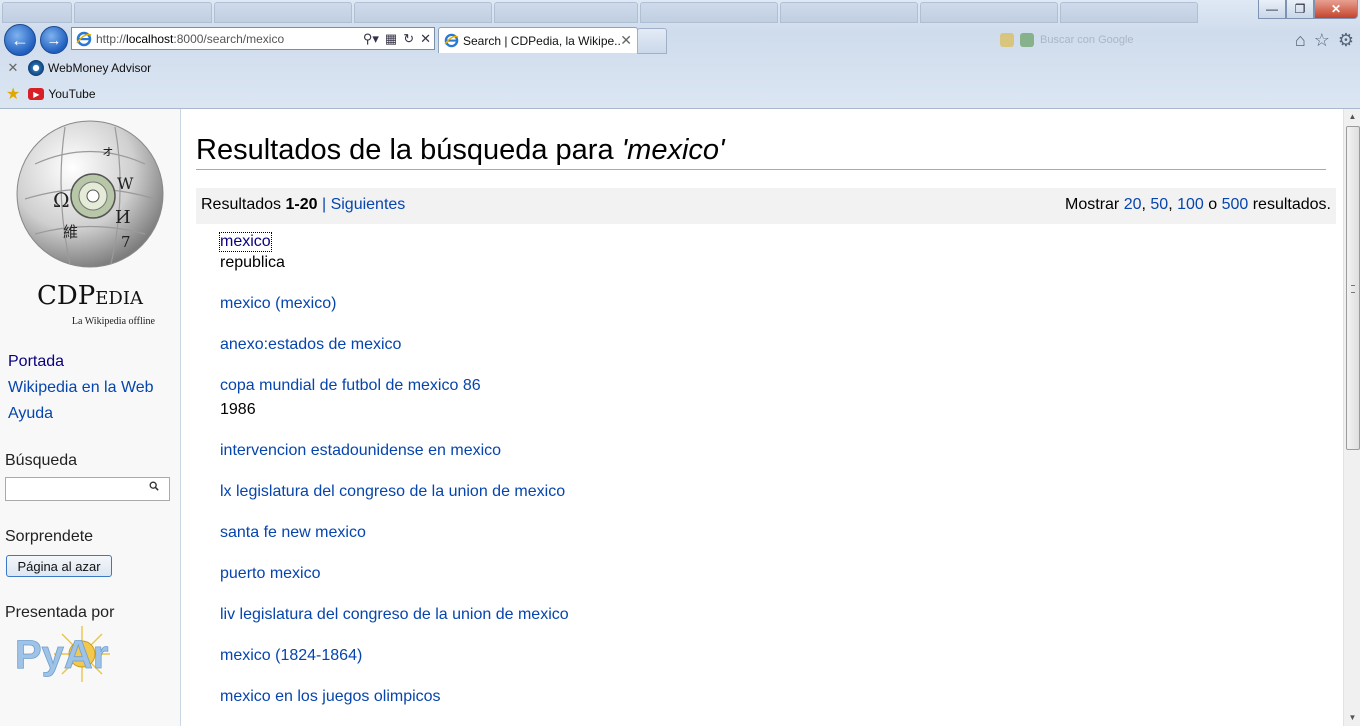 Image resolution: width=1360 pixels, height=726 pixels. Describe the element at coordinates (1300, 40) in the screenshot. I see `home-icon: ⌂` at that location.